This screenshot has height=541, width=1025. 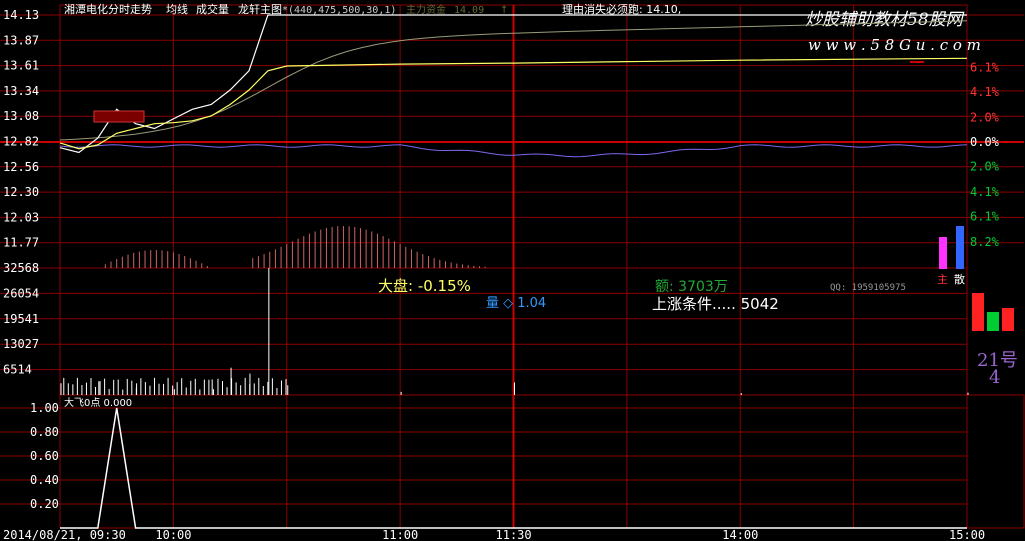 What do you see at coordinates (44, 480) in the screenshot?
I see `sub-tick-label: 0.40` at bounding box center [44, 480].